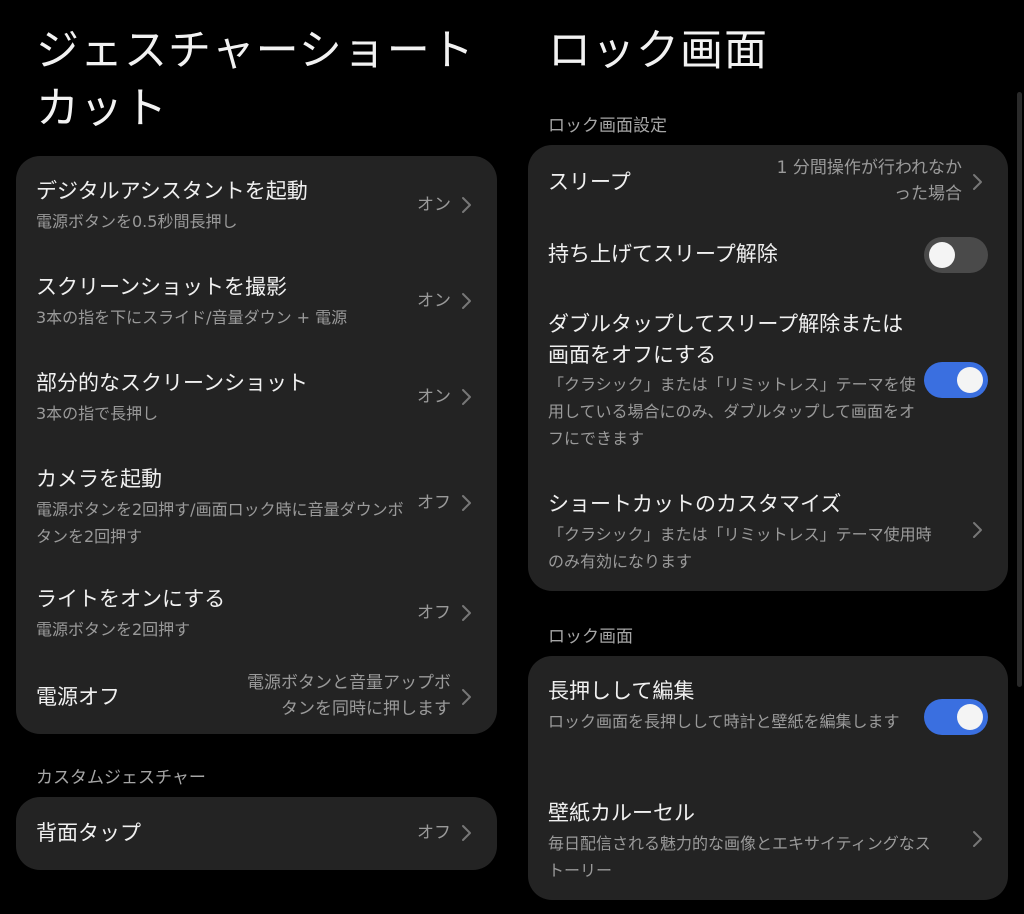  I want to click on item-value: 1 分間操作が行われなかった場合, so click(869, 181).